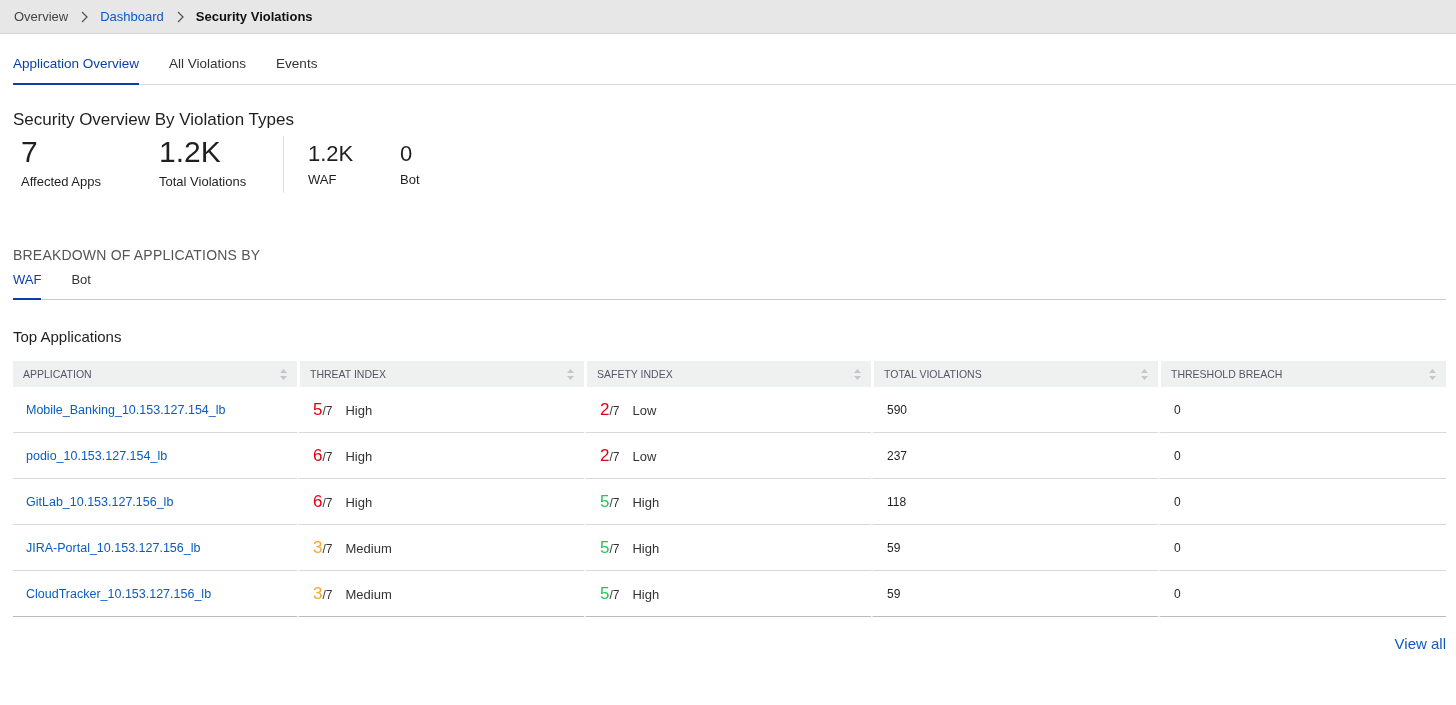  I want to click on breadcrumb-link: Dashboard, so click(132, 16).